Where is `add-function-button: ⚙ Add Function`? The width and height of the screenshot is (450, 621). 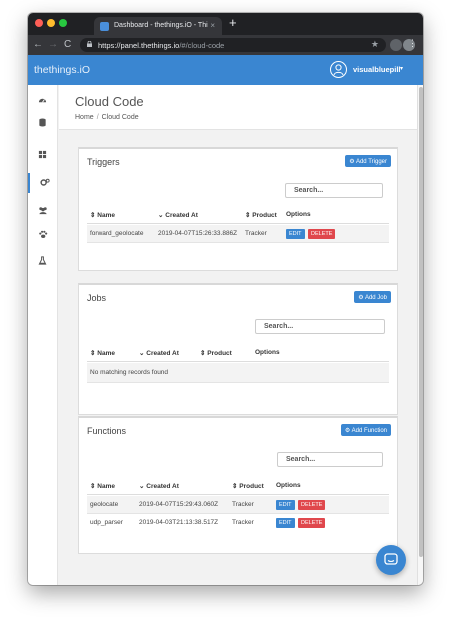
add-function-button: ⚙ Add Function is located at coordinates (365, 430).